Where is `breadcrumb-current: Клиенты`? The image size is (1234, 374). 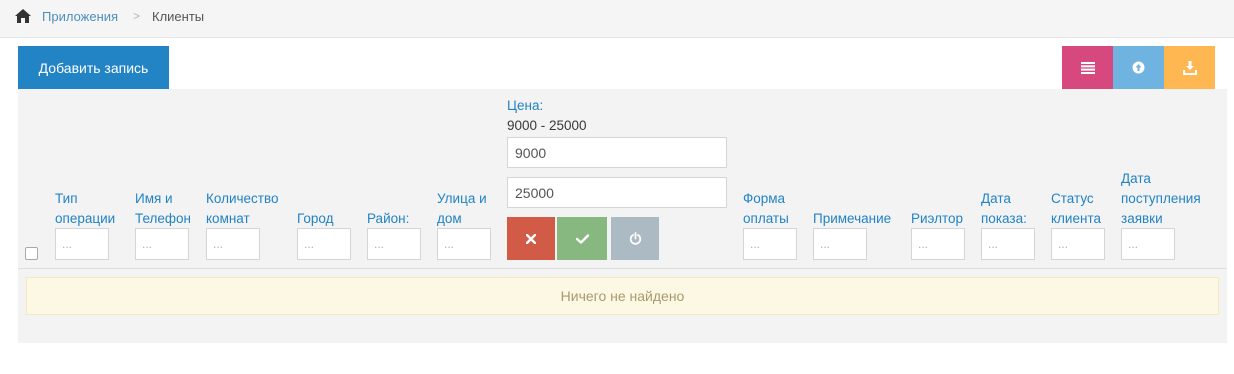
breadcrumb-current: Клиенты is located at coordinates (178, 16).